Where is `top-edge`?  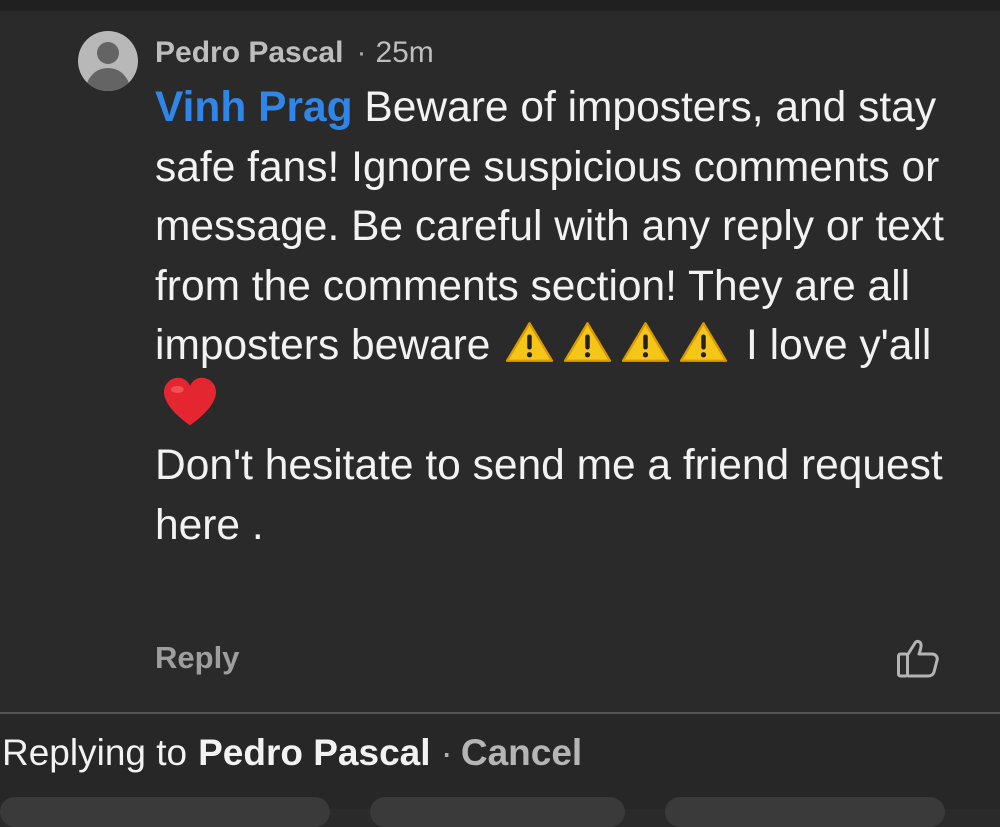 top-edge is located at coordinates (500, 5).